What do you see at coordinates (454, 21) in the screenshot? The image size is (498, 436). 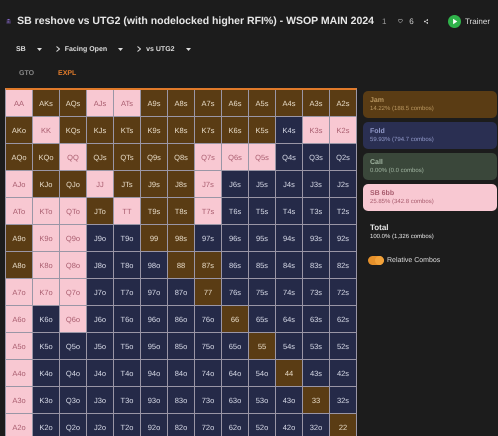 I see `play-icon` at bounding box center [454, 21].